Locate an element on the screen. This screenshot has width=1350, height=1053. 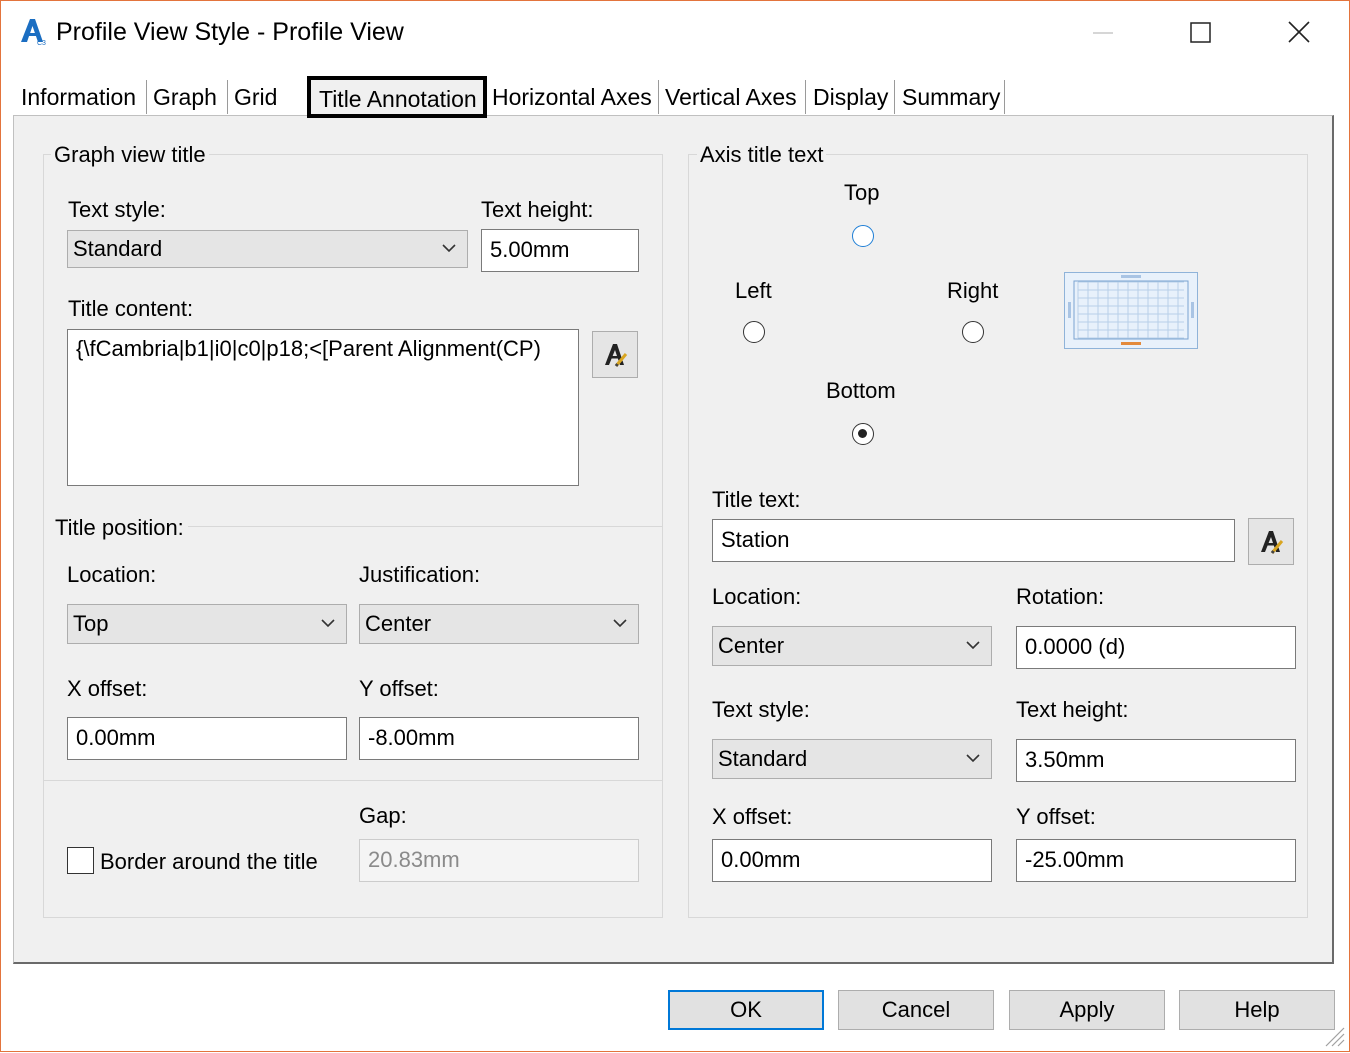
axis-location-label: Location: is located at coordinates (757, 596).